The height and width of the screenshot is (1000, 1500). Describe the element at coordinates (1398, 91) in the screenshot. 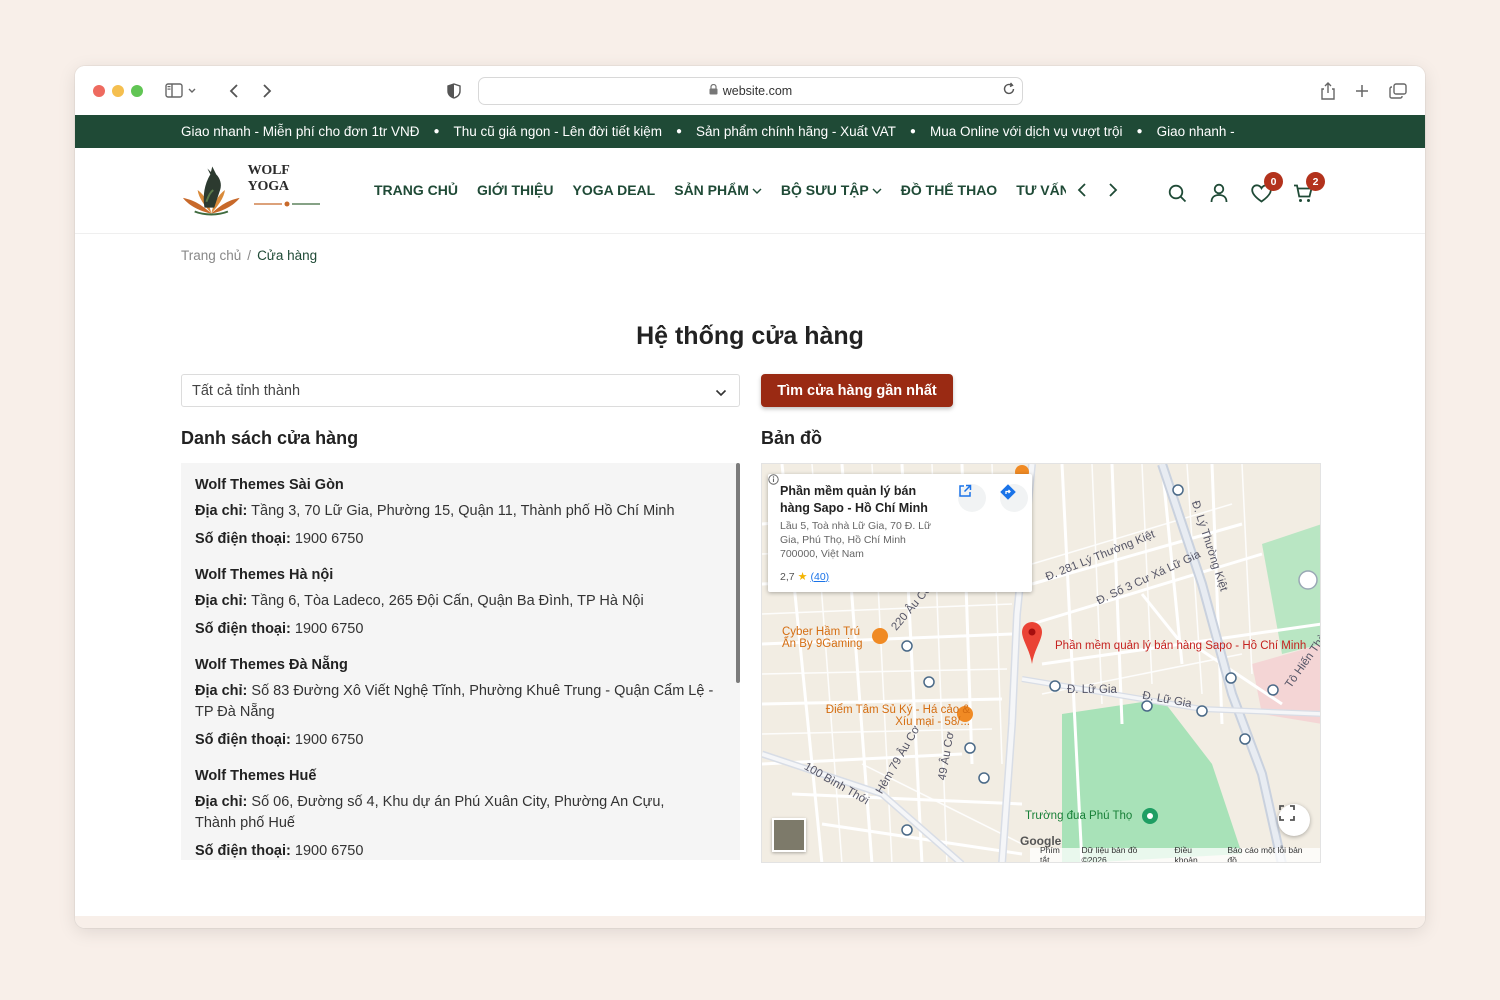

I see `tab-overview-icon` at that location.